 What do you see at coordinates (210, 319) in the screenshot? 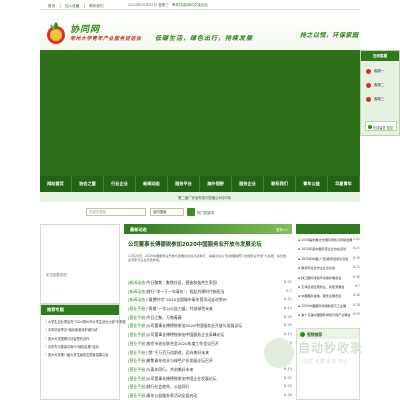
I see `news-row: [营业手册]今日之聚，万物青春 6-29` at bounding box center [210, 319].